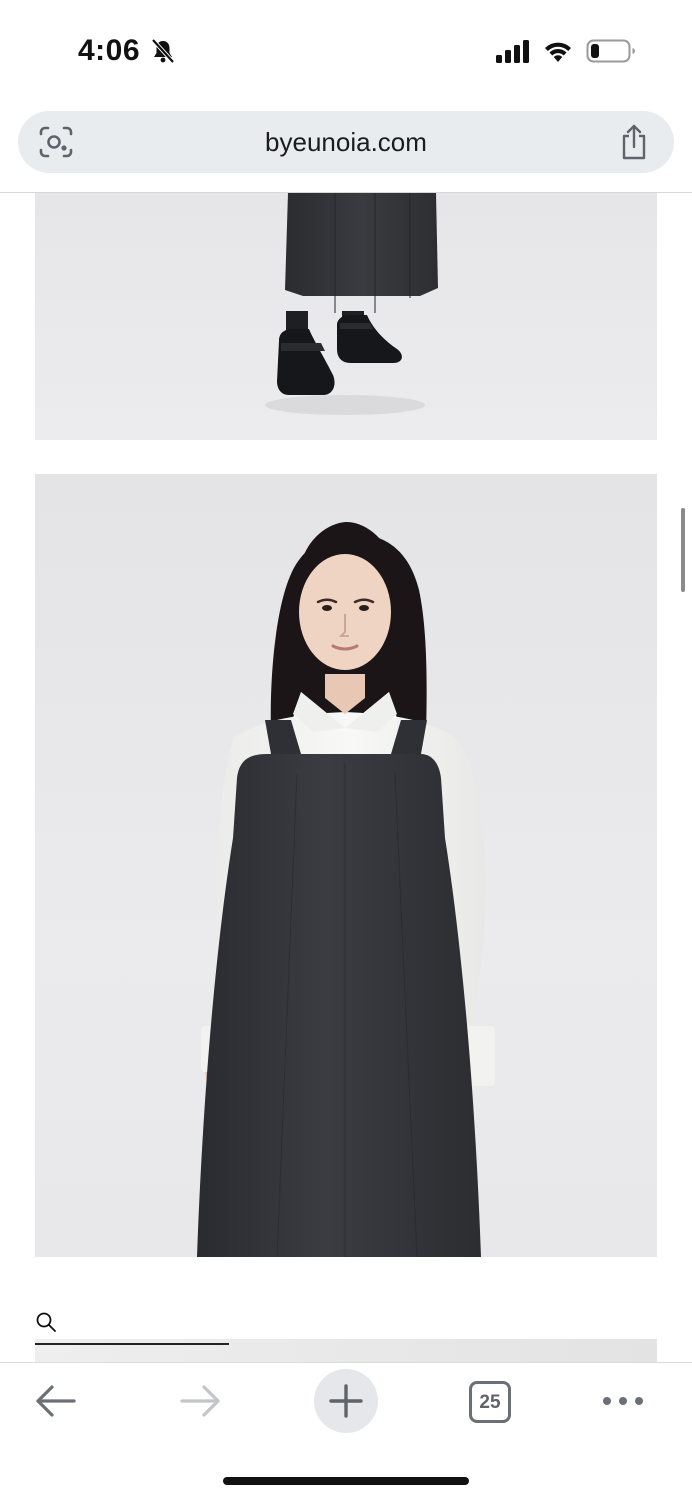 This screenshot has height=1500, width=692. What do you see at coordinates (683, 550) in the screenshot?
I see `scrollbar-thumb` at bounding box center [683, 550].